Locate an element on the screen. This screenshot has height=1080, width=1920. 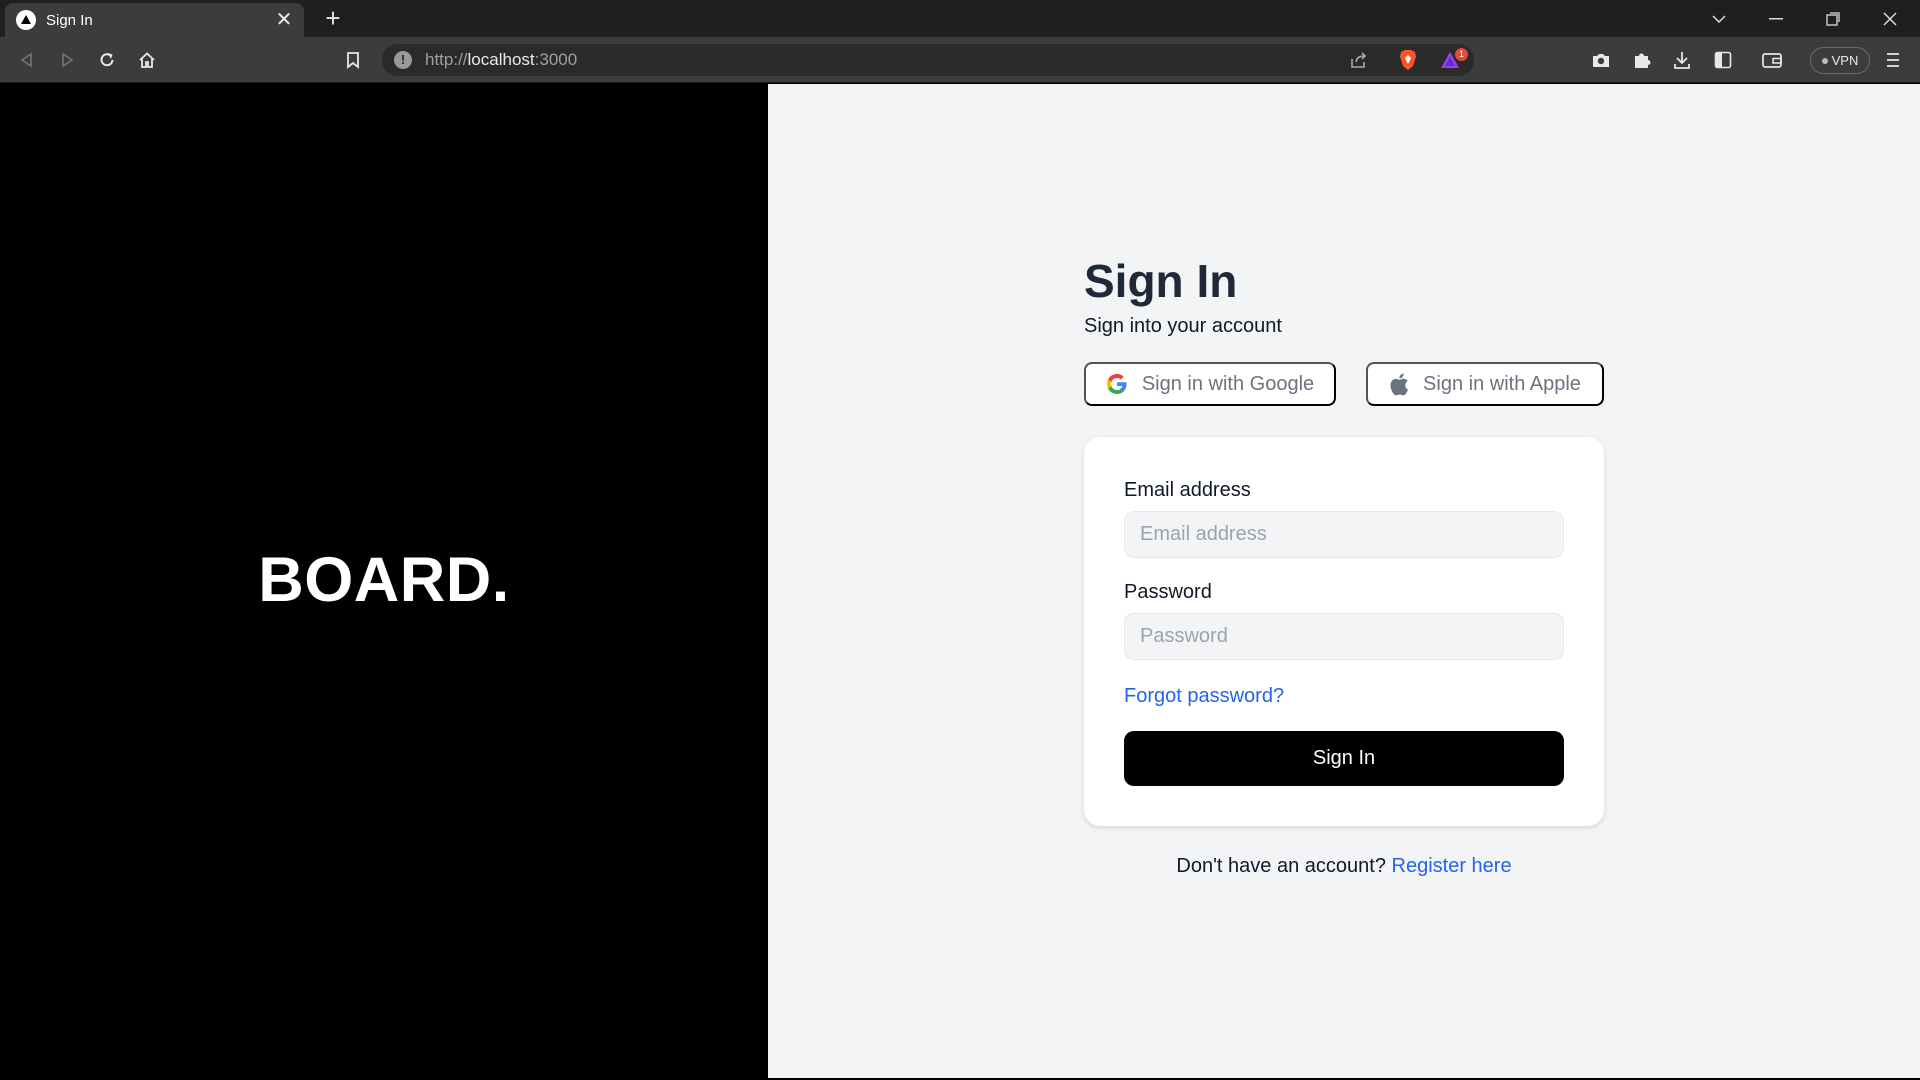
url-text: http://localhost:3000 is located at coordinates (501, 60).